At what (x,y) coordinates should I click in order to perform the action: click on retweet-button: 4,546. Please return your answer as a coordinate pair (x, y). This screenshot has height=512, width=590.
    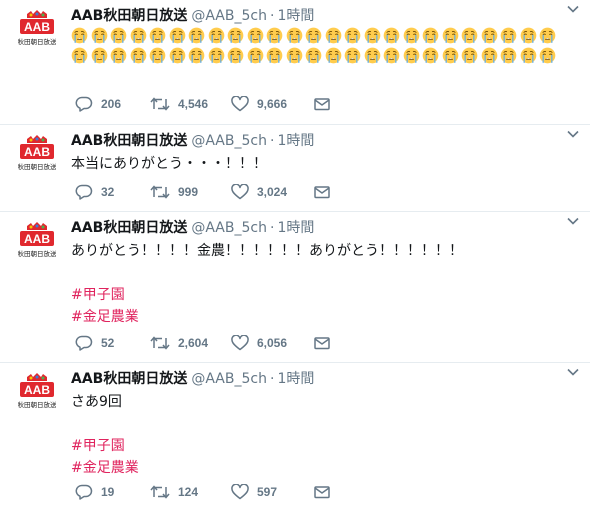
    Looking at the image, I should click on (179, 104).